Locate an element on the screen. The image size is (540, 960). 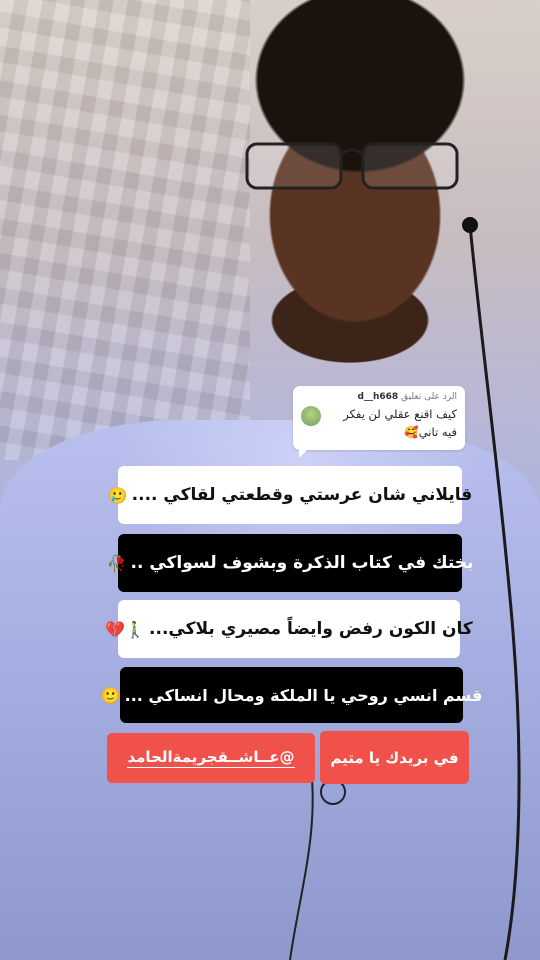
lyric-line-1: قايلاني شان عرستي وقطعتي لقاكي .... 🥲 is located at coordinates (290, 495).